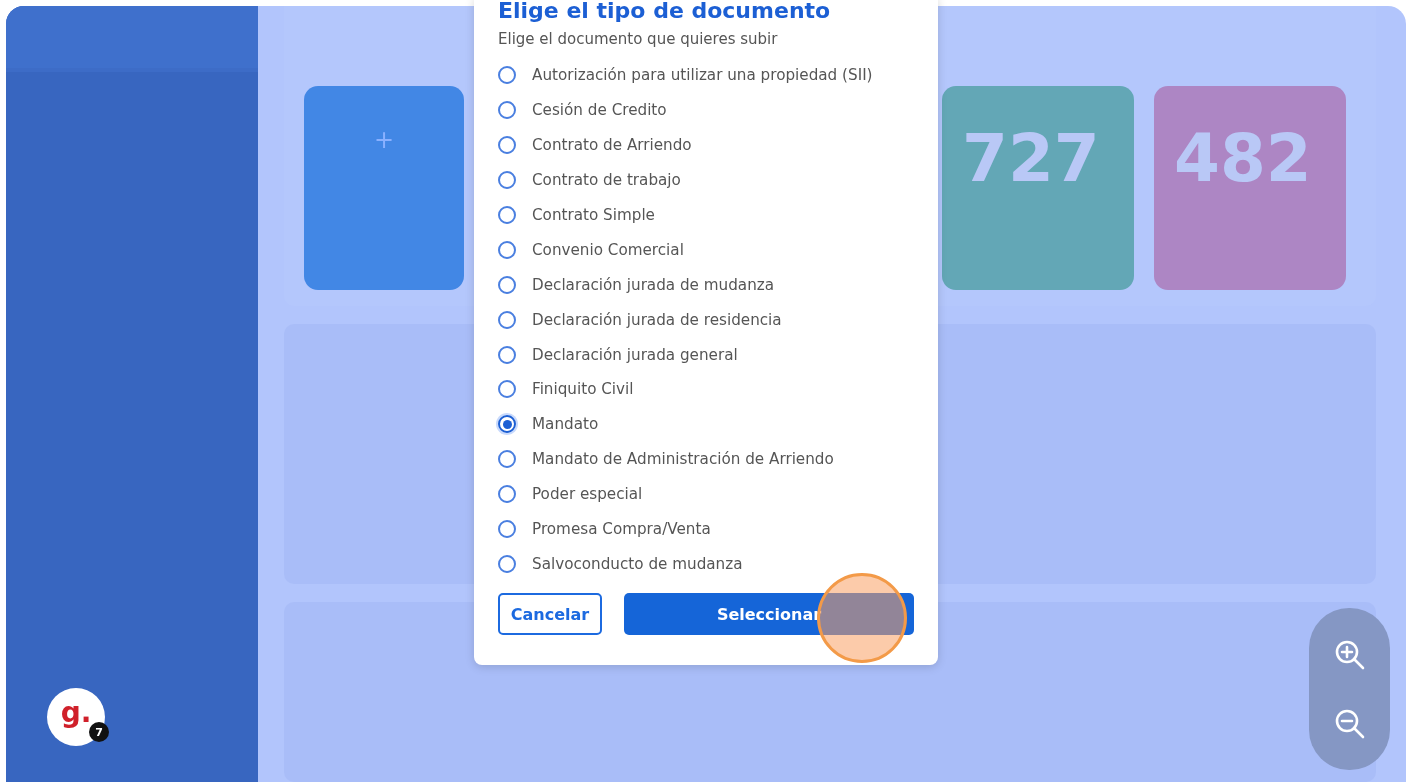  I want to click on option-label: Declaración jurada de mudanza, so click(653, 284).